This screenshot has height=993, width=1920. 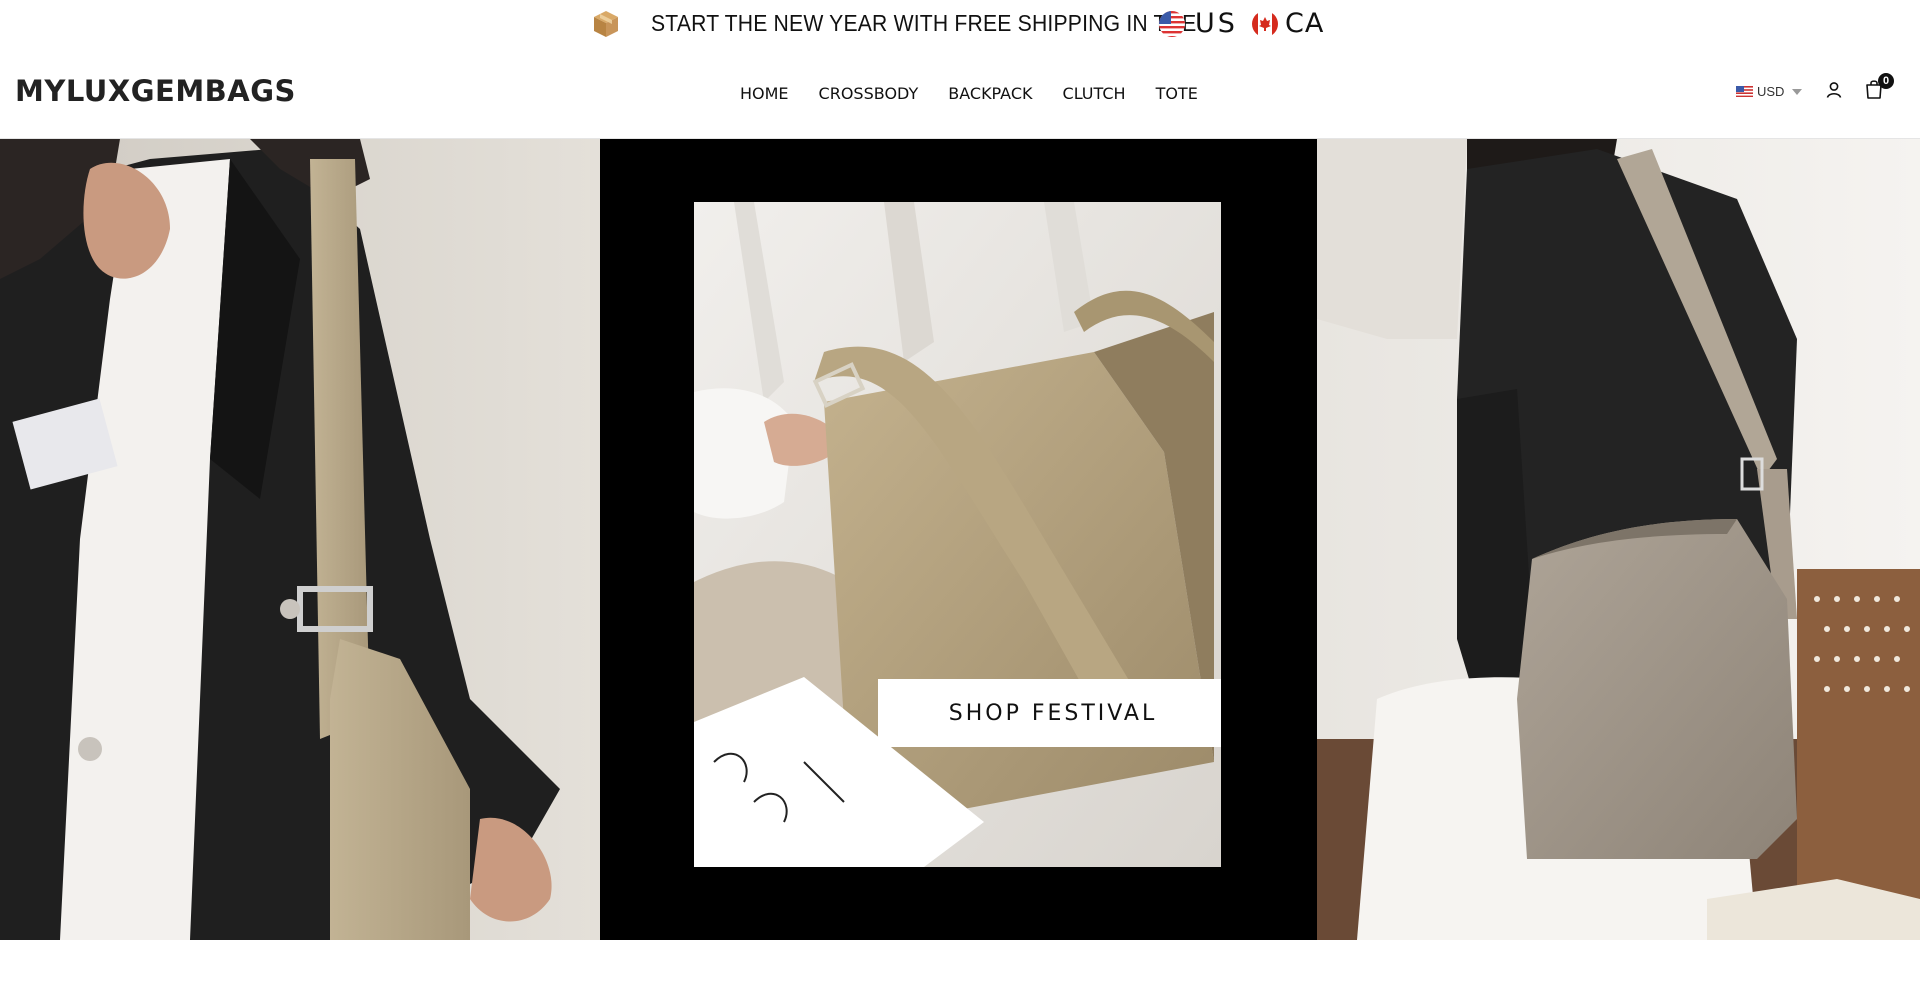 What do you see at coordinates (869, 93) in the screenshot?
I see `nav-crossbody: CROSSBODY` at bounding box center [869, 93].